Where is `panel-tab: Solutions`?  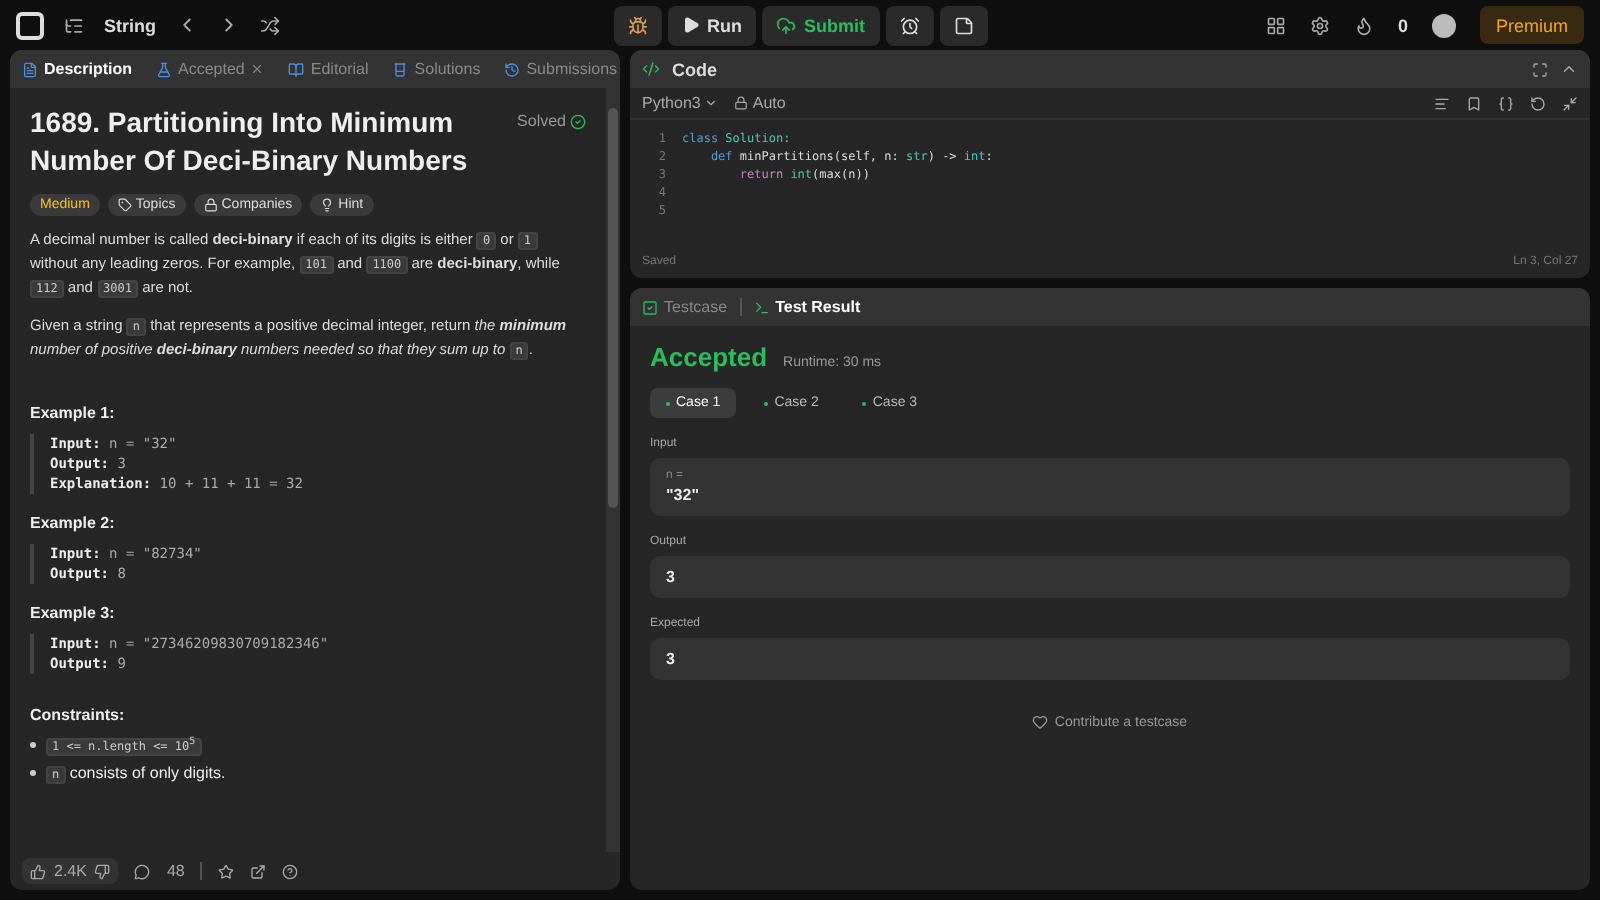 panel-tab: Solutions is located at coordinates (436, 69).